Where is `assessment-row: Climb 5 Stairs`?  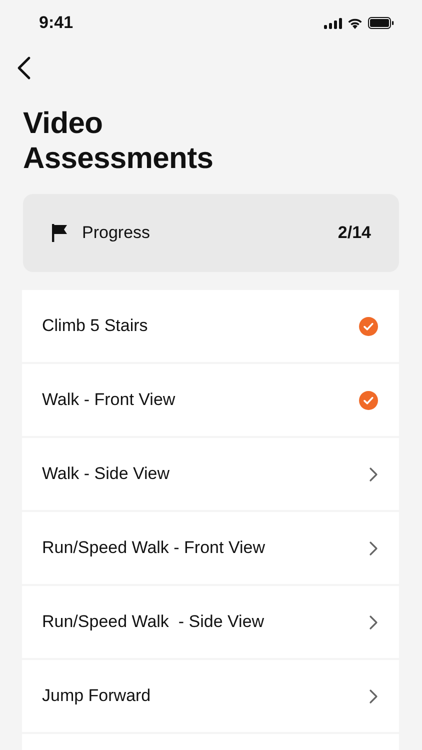 assessment-row: Climb 5 Stairs is located at coordinates (210, 326).